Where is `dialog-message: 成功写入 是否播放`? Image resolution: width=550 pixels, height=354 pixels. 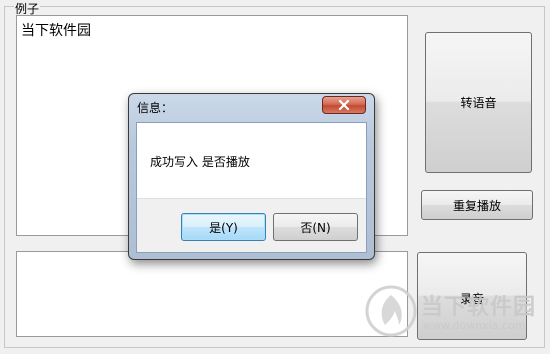
dialog-message: 成功写入 是否播放 is located at coordinates (200, 162).